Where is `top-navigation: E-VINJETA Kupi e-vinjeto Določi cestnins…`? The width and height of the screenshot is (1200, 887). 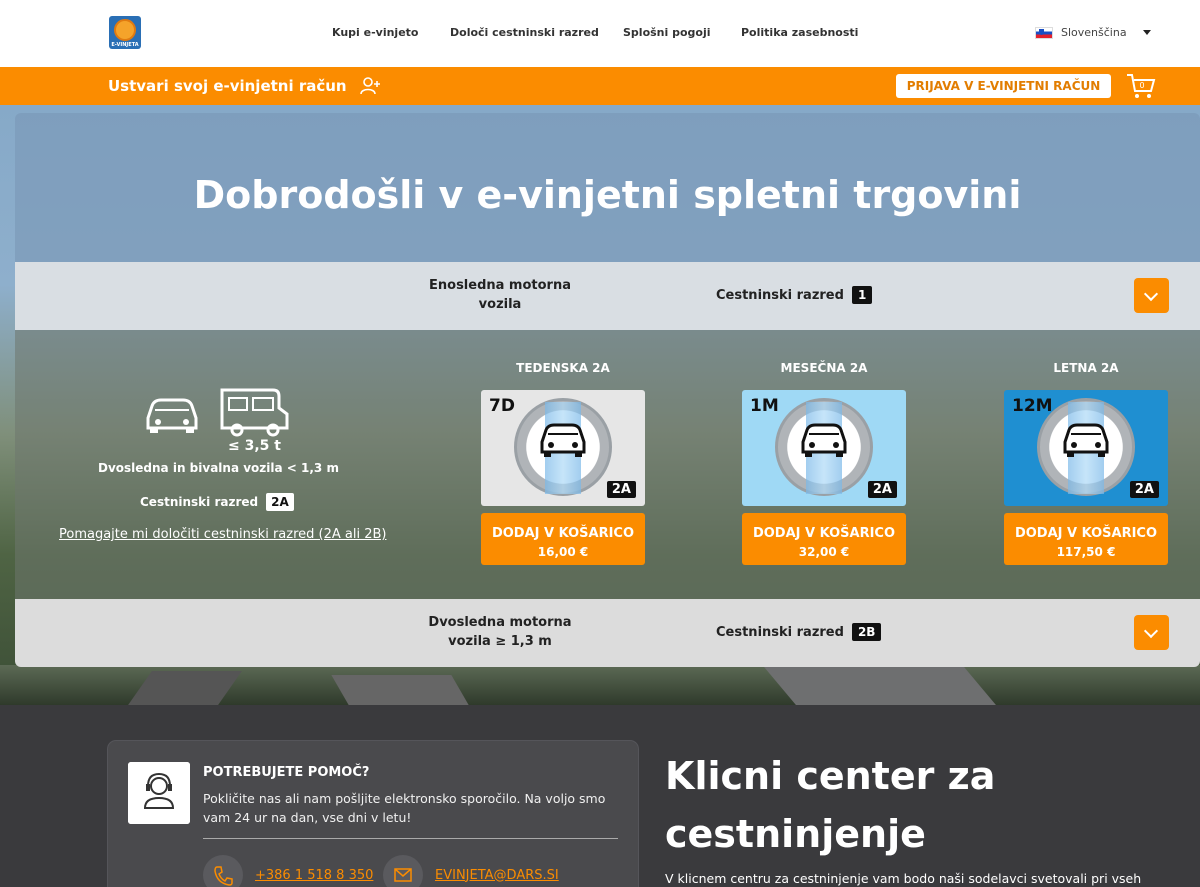
top-navigation: E-VINJETA Kupi e-vinjeto Določi cestnins… is located at coordinates (600, 33).